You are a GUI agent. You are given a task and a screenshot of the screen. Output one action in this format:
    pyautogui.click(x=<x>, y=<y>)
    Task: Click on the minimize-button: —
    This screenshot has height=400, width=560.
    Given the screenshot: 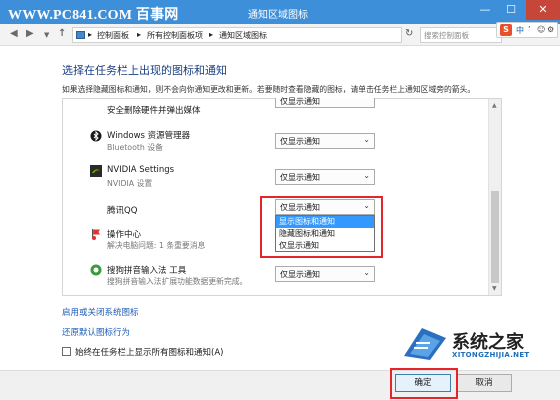 What is the action you would take?
    pyautogui.click(x=485, y=10)
    